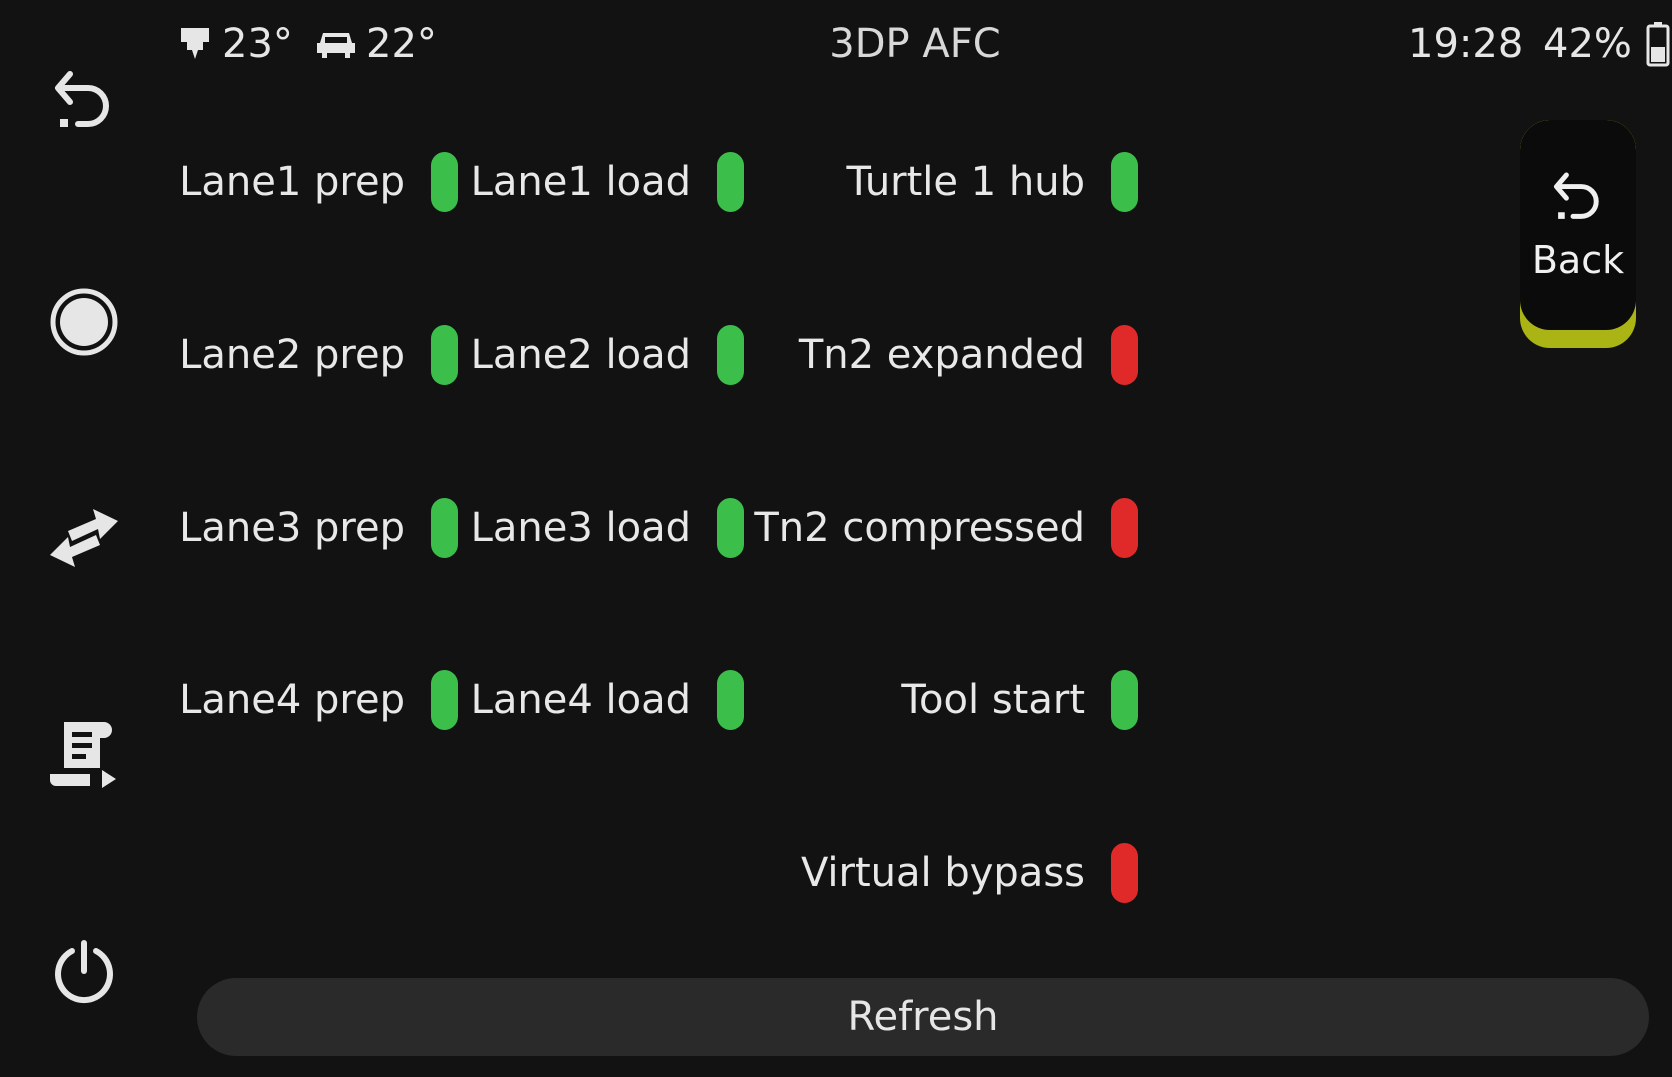 This screenshot has width=1672, height=1077. What do you see at coordinates (292, 355) in the screenshot?
I see `sensor-label: Lane2 prep` at bounding box center [292, 355].